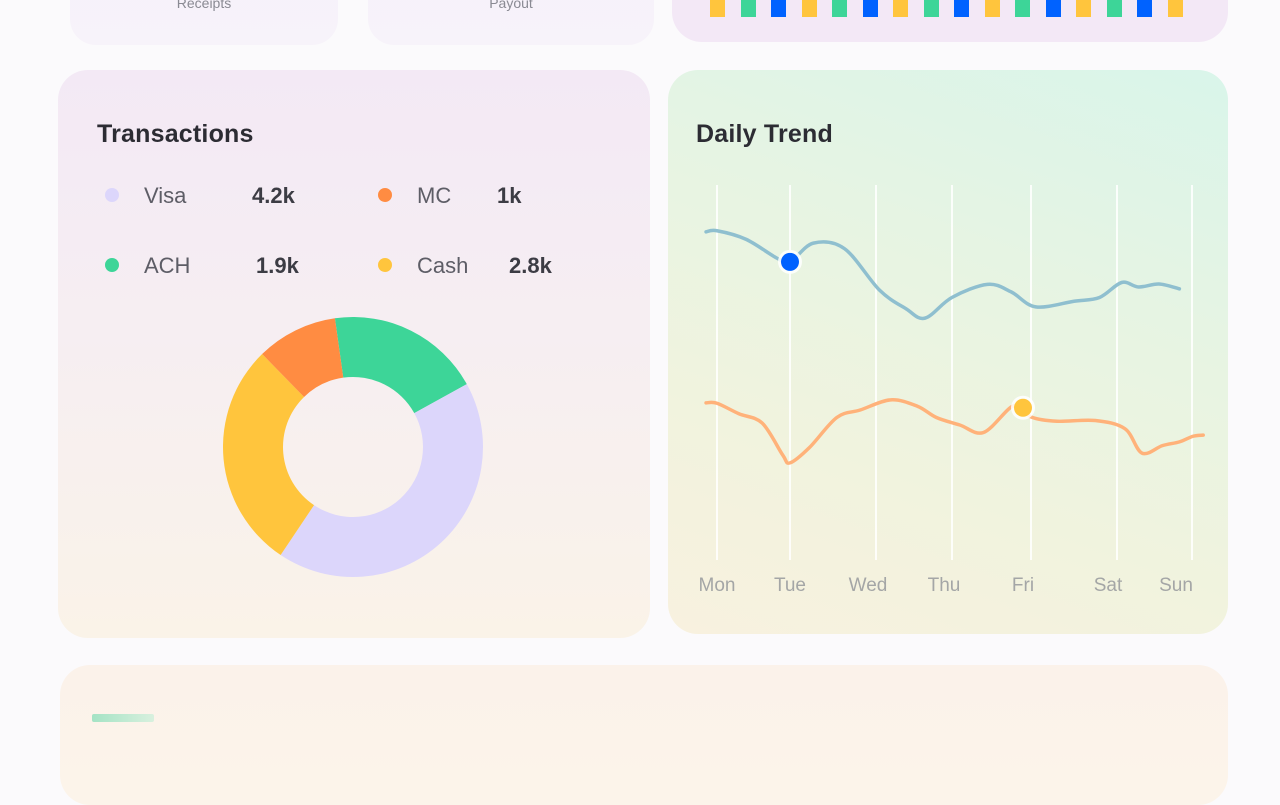 This screenshot has width=1280, height=805. Describe the element at coordinates (717, 585) in the screenshot. I see `x-tick-label: Mon` at that location.